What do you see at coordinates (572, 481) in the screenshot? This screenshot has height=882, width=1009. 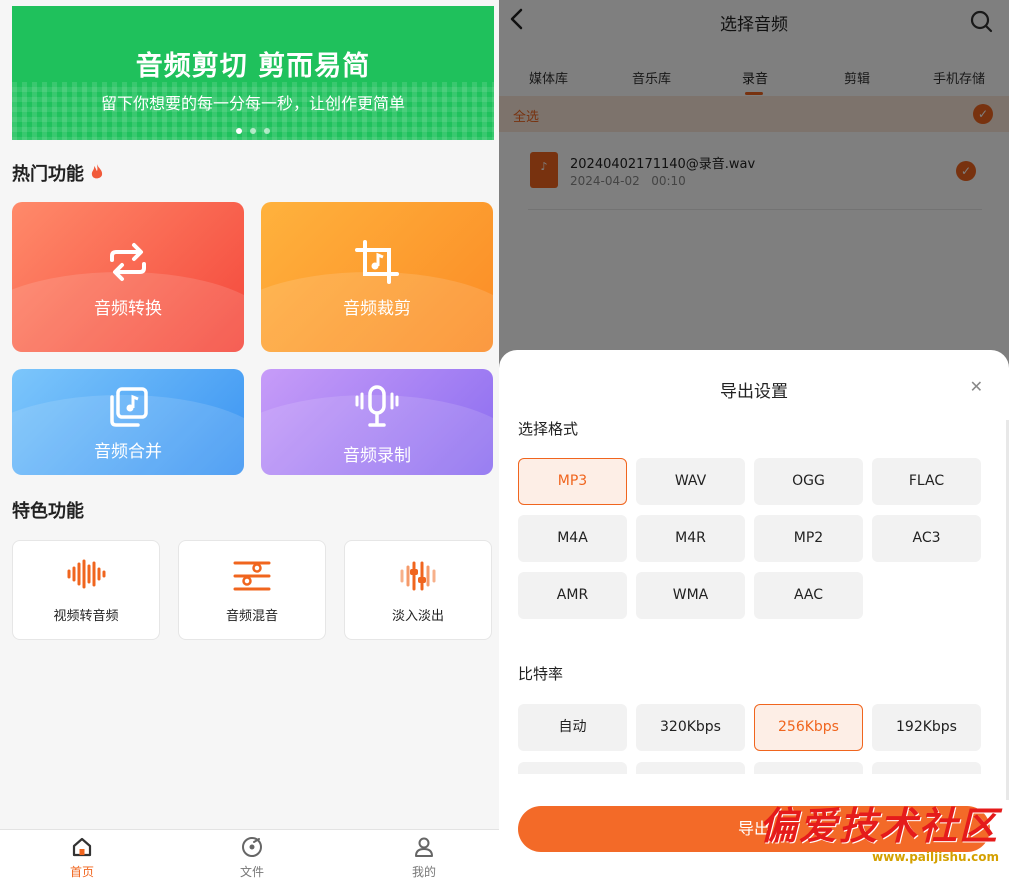 I see `format-option-mp3: MP3` at bounding box center [572, 481].